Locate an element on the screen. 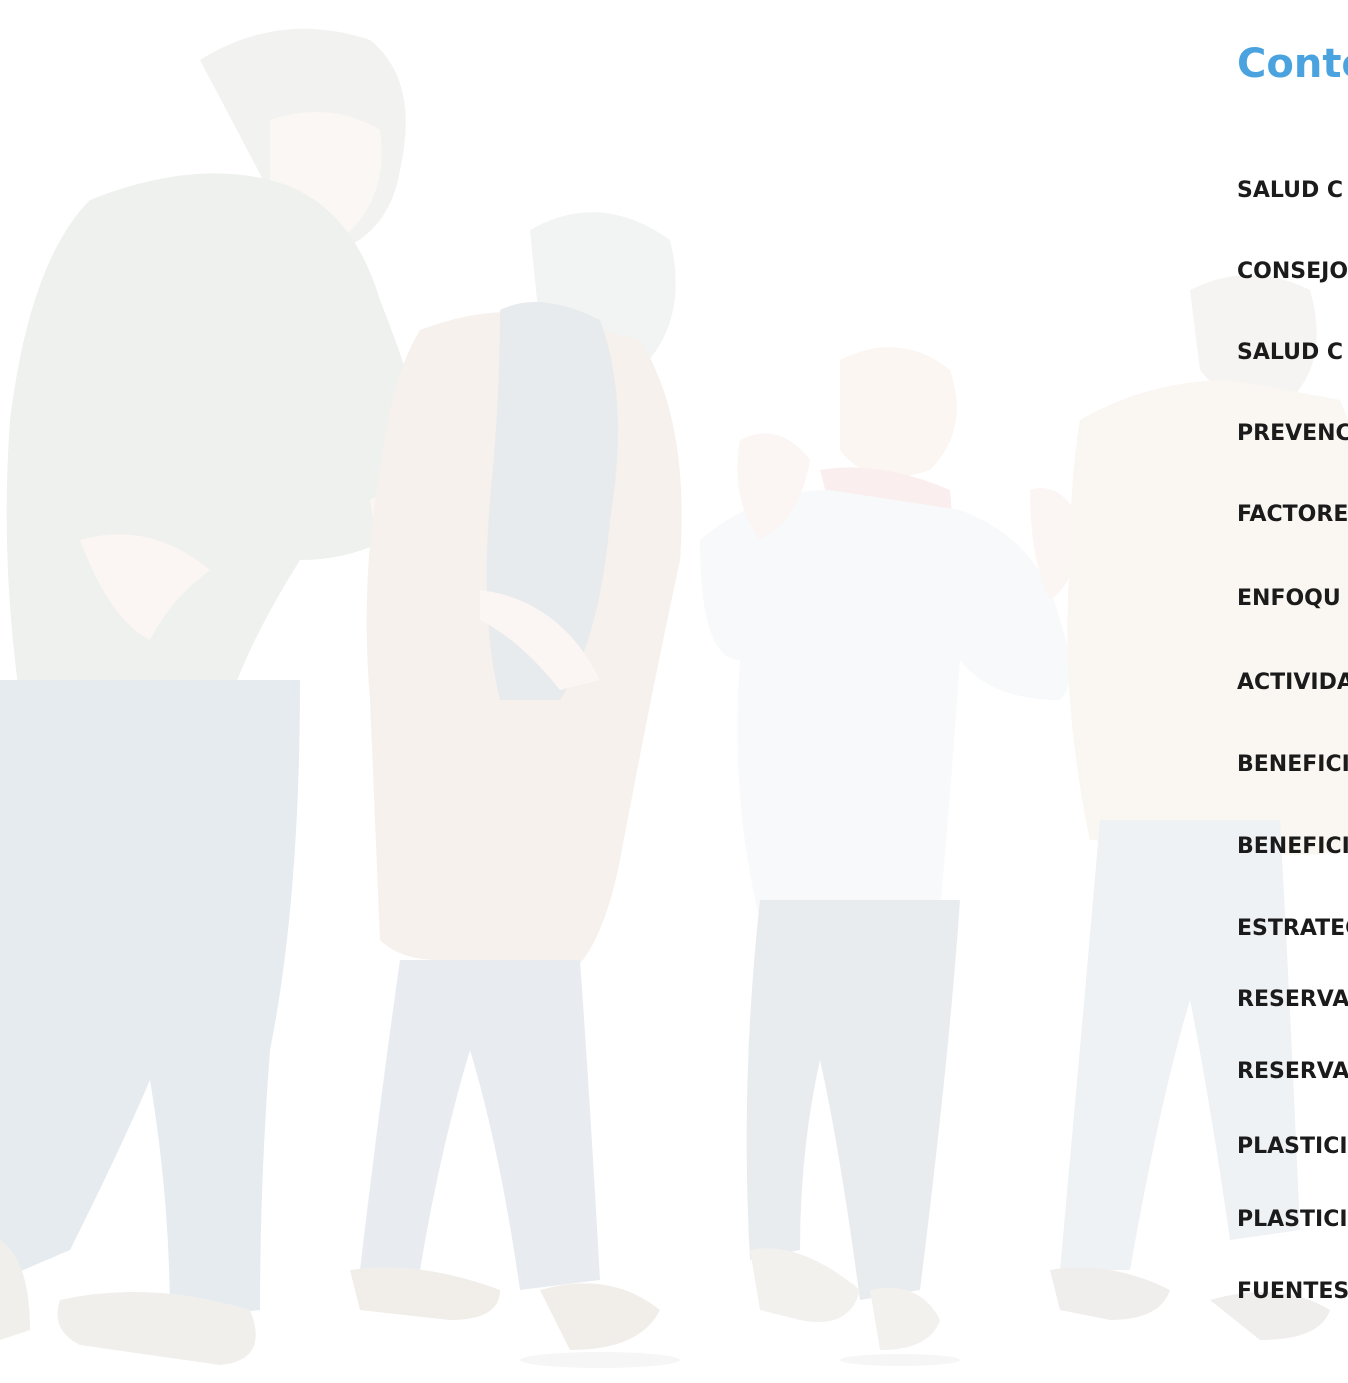  toc-link: PREVENC is located at coordinates (1292, 434).